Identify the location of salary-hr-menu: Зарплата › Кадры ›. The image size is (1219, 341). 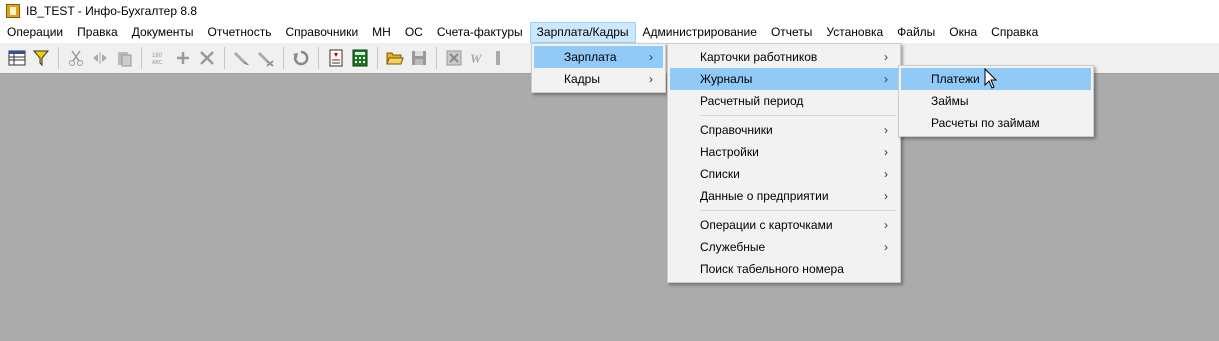
(598, 68).